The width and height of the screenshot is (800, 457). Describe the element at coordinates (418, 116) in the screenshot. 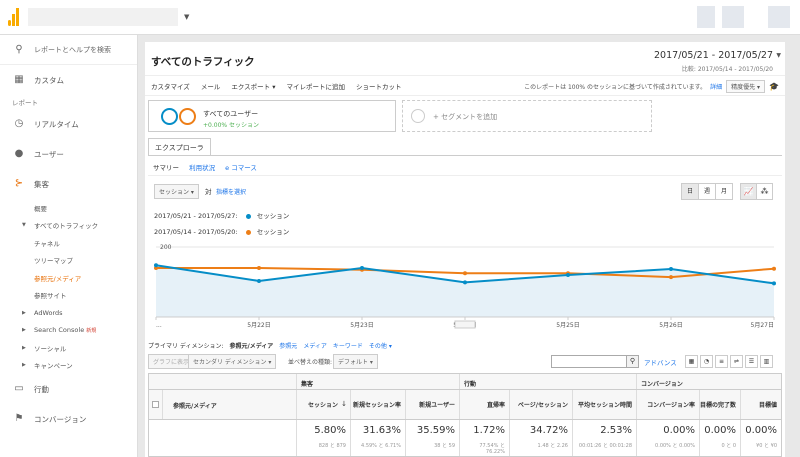

I see `add-circle-icon` at that location.